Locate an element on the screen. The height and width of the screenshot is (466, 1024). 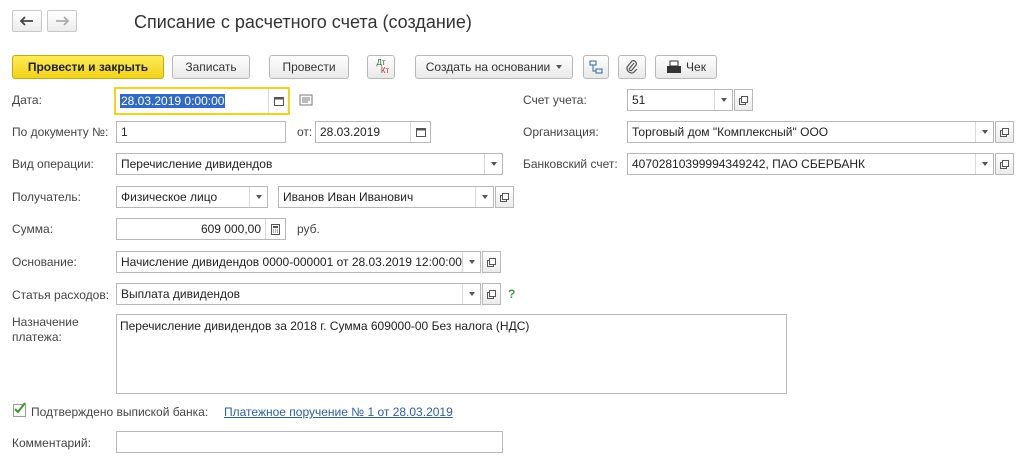
recipient-name-select: Иванов Иван Иванович is located at coordinates (386, 197).